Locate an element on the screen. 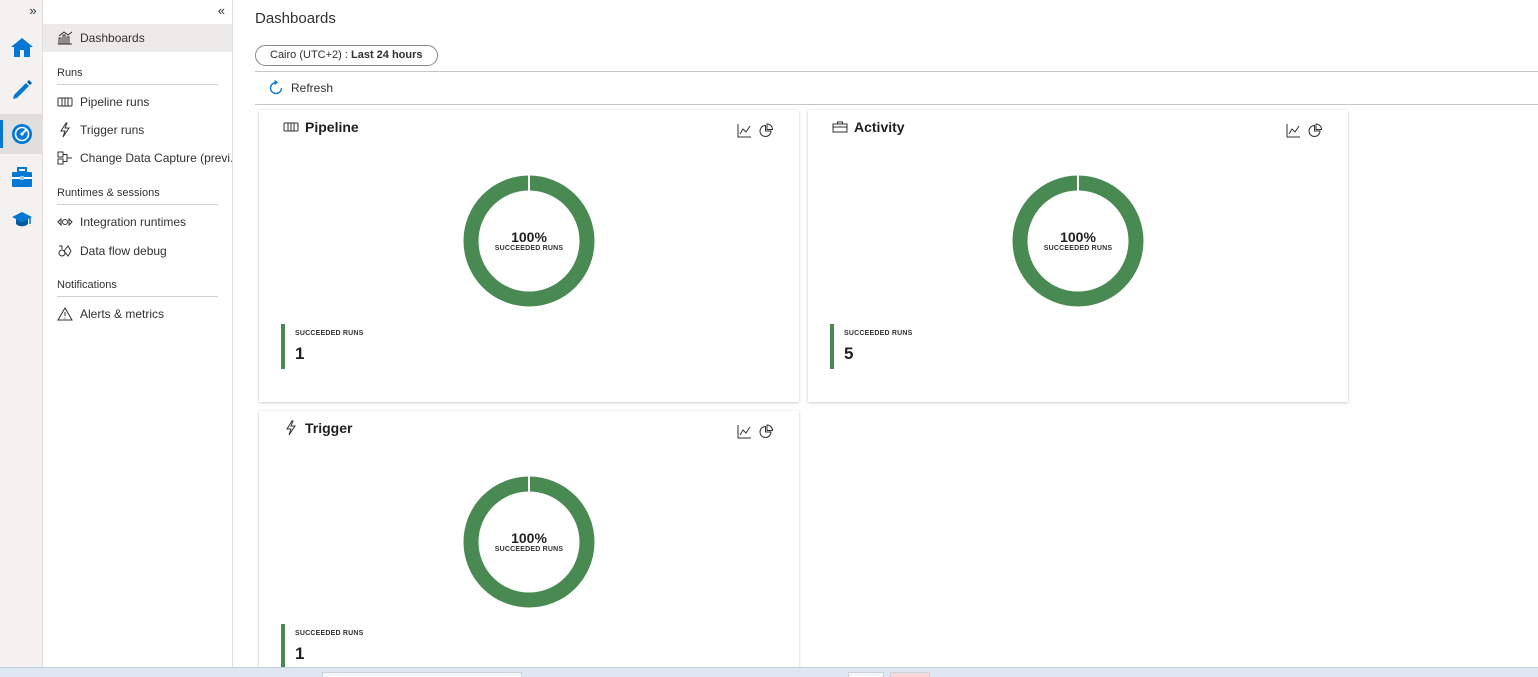 Image resolution: width=1538 pixels, height=677 pixels. card-title: Pipeline is located at coordinates (321, 127).